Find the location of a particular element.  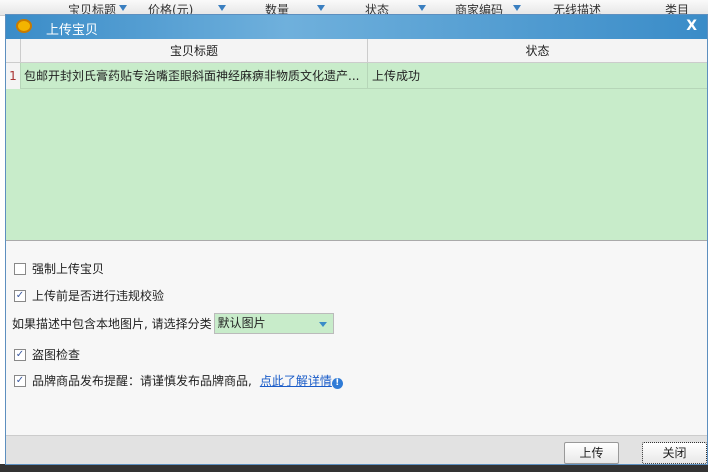

force-upload-option: 强制上传宝贝 is located at coordinates (59, 268).